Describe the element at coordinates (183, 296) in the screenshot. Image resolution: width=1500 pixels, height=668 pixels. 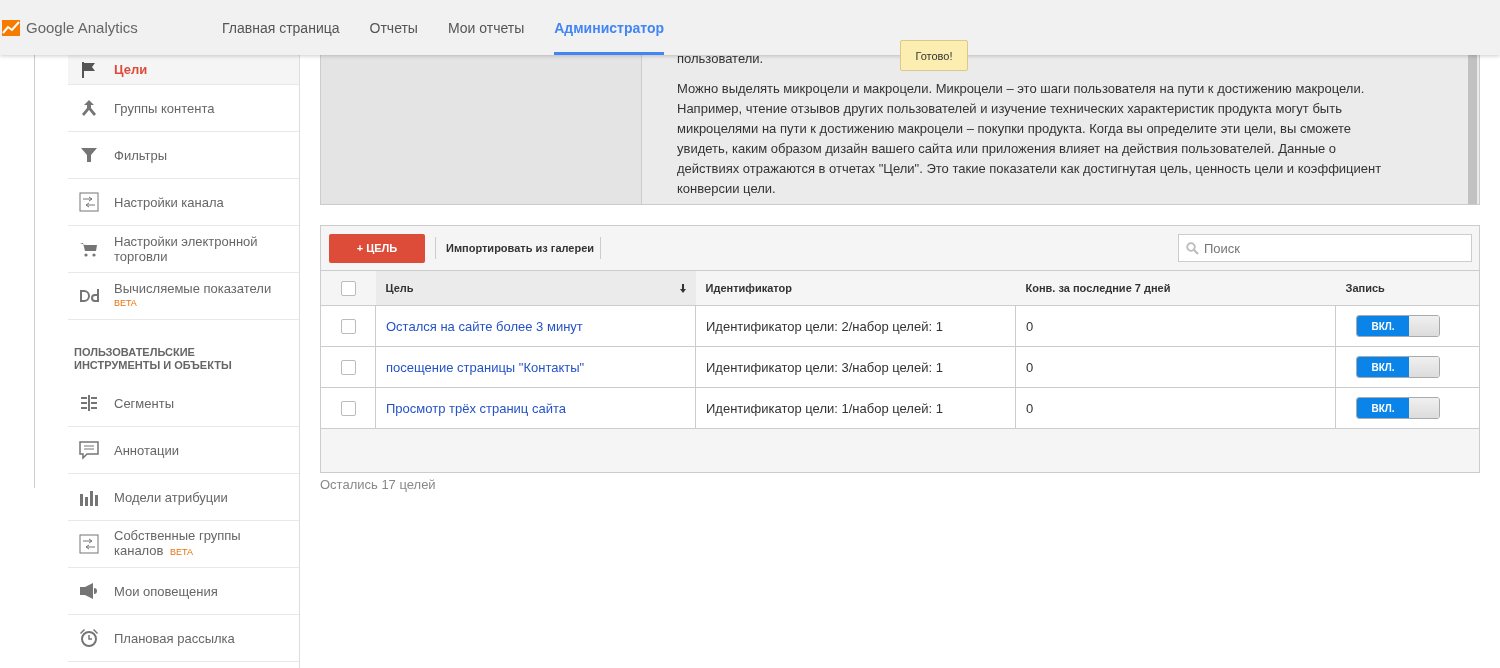
I see `sidebar-item: Вычисляемые показатели BETA` at that location.